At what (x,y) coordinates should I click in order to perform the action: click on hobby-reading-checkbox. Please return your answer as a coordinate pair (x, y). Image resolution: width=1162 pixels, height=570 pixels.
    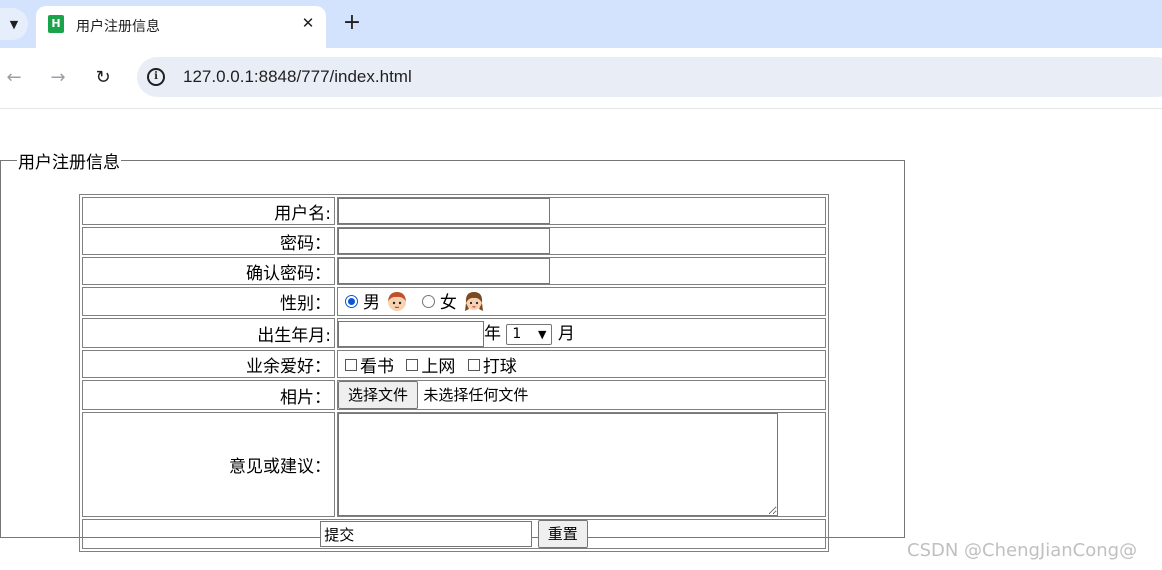
    Looking at the image, I should click on (351, 364).